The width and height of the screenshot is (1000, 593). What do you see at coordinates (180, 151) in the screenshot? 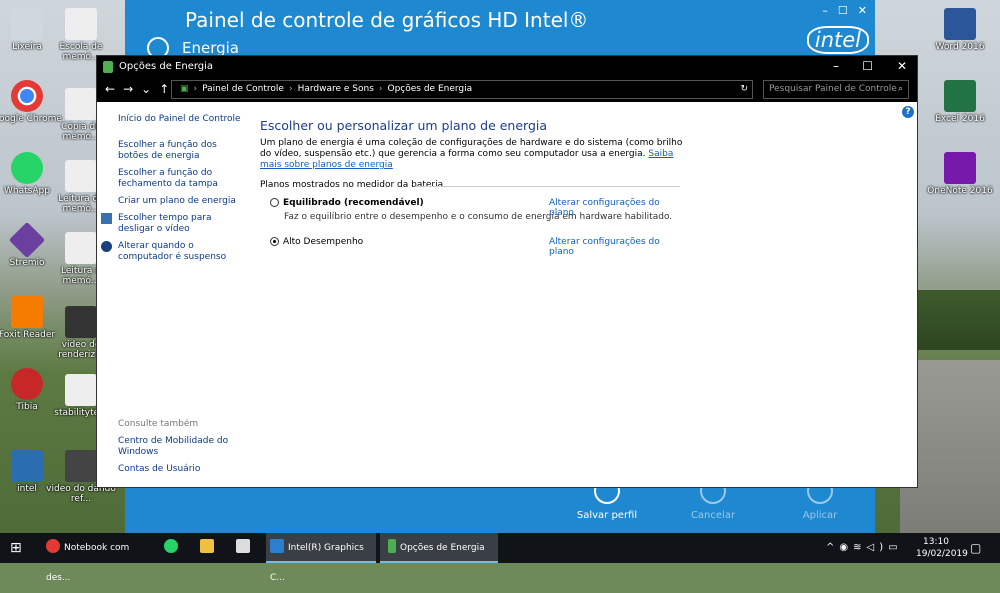
I see `link-power-buttons: Escolher a função dos botões de energia` at bounding box center [180, 151].